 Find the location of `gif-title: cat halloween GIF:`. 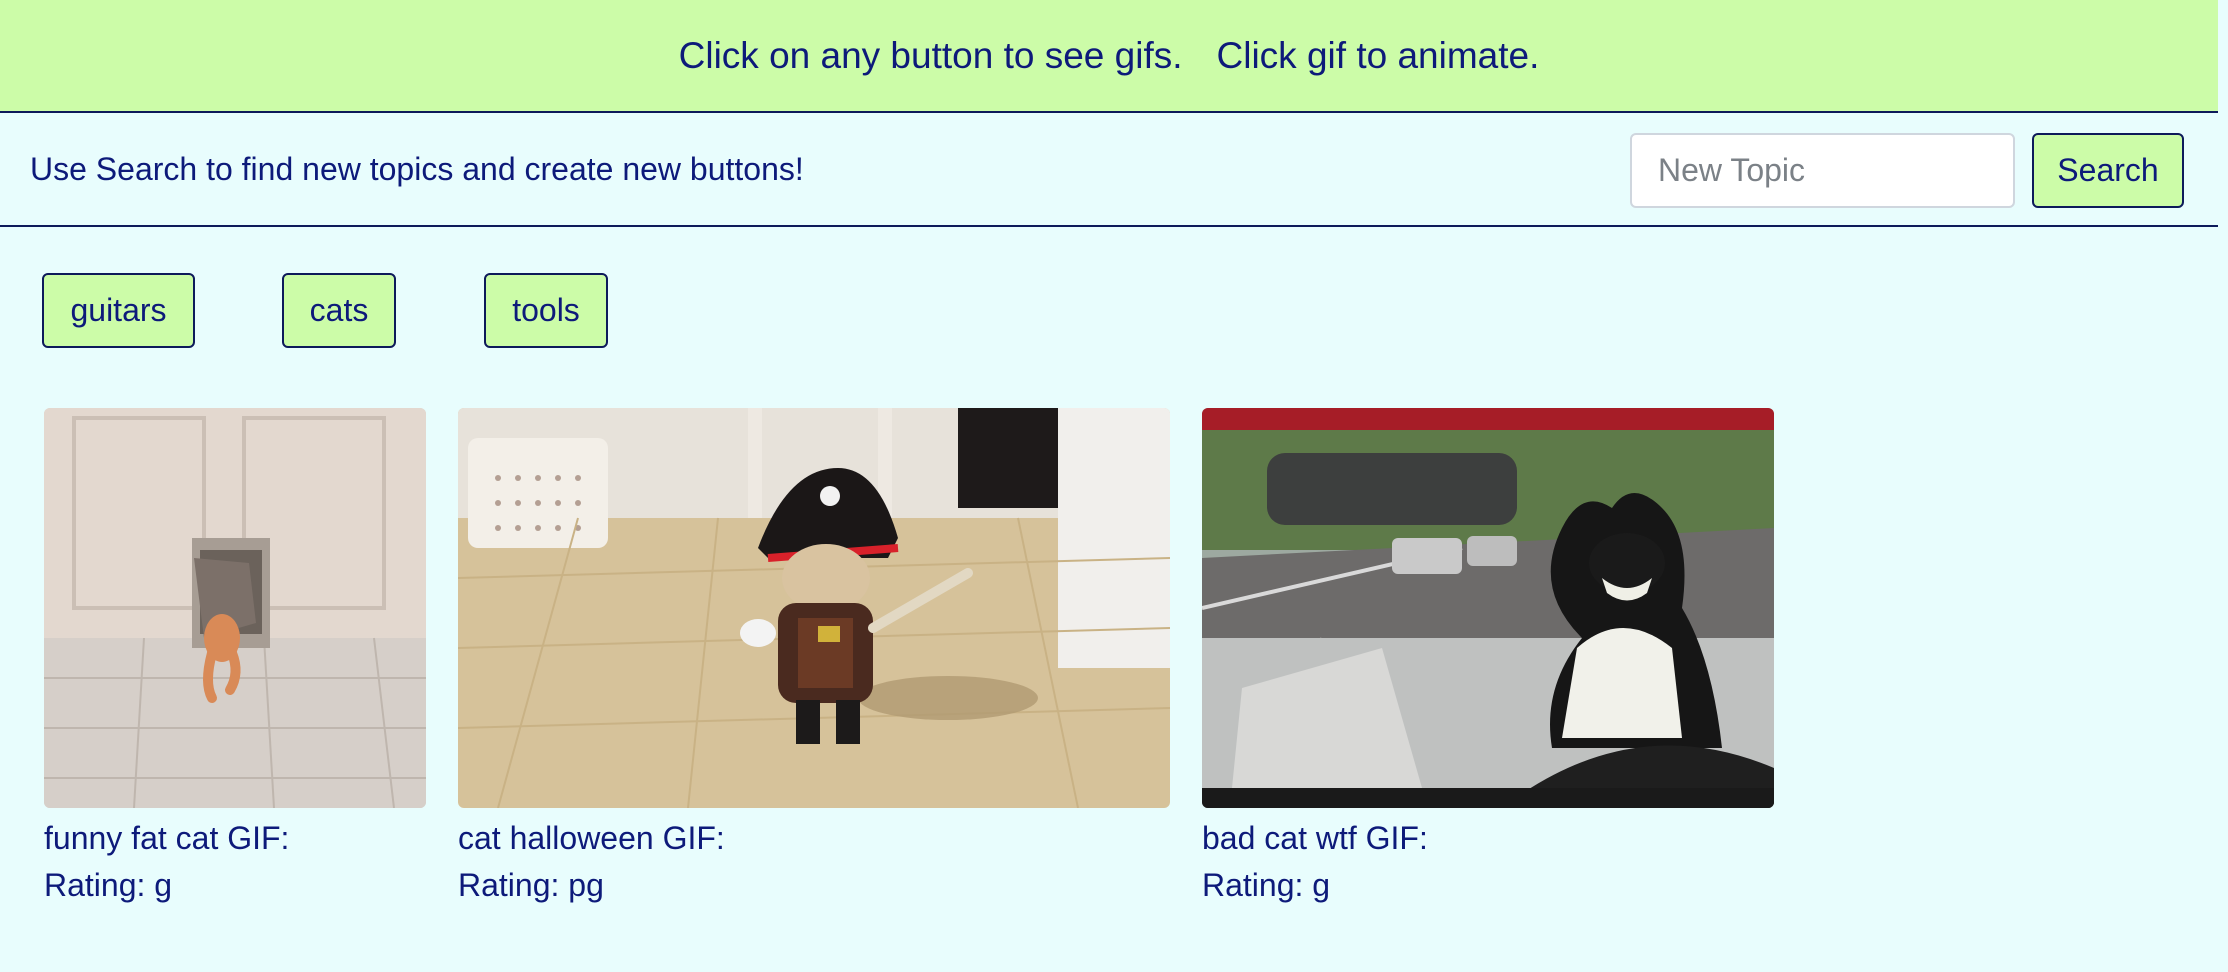

gif-title: cat halloween GIF: is located at coordinates (591, 838).